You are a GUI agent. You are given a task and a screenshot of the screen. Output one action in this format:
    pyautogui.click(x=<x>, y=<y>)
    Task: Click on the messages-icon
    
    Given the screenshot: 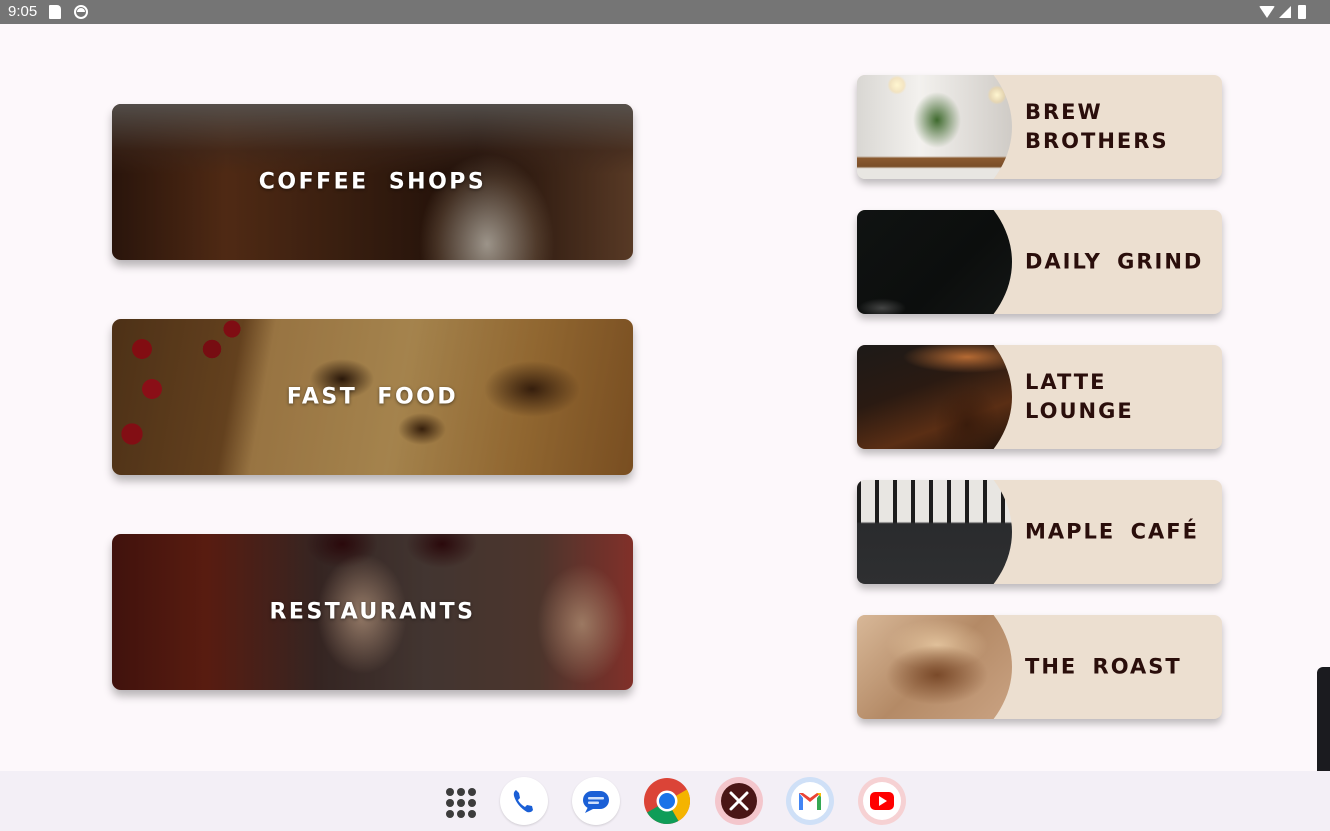 What is the action you would take?
    pyautogui.click(x=596, y=801)
    